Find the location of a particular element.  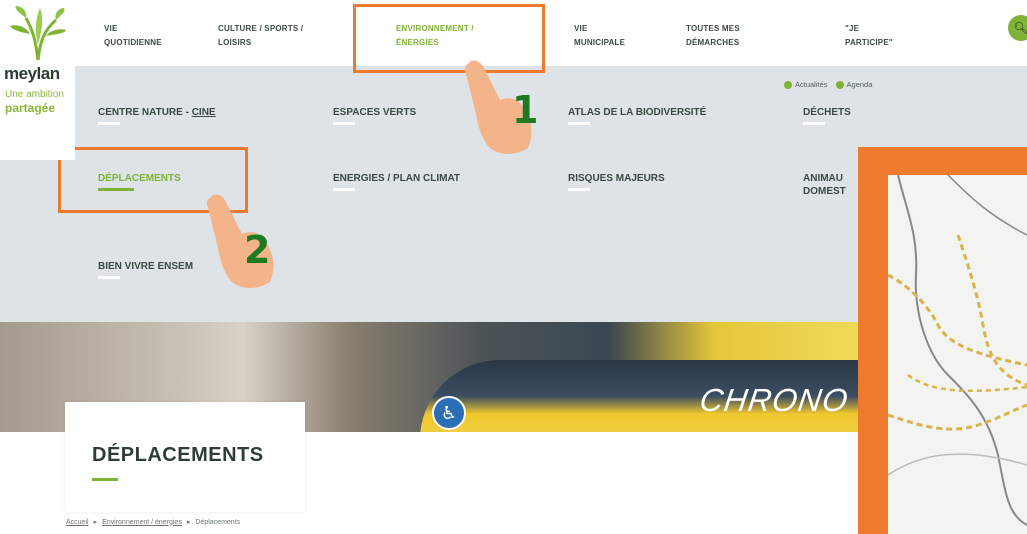

breadcrumb-home: Accueil is located at coordinates (77, 522).